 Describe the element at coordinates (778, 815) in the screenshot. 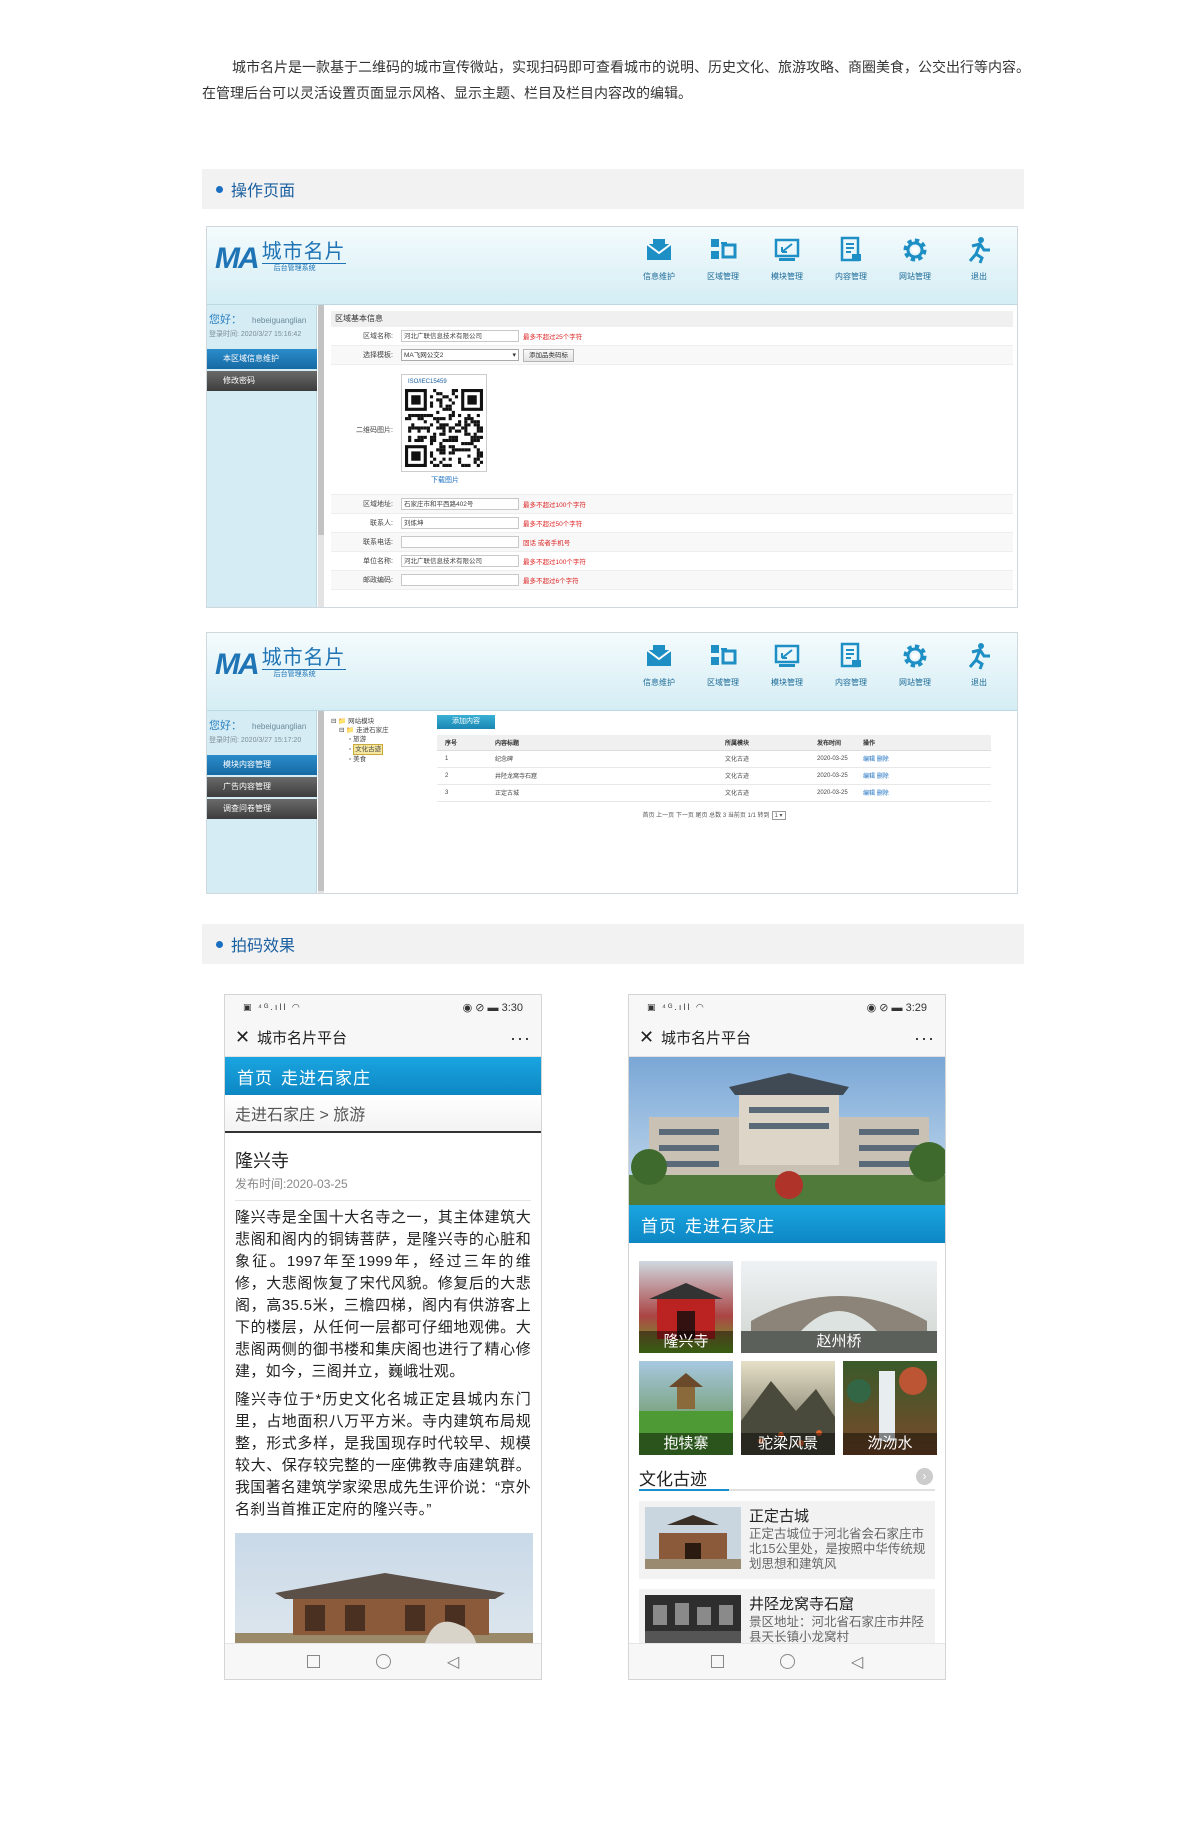

I see `page-select: 1 ▾` at that location.